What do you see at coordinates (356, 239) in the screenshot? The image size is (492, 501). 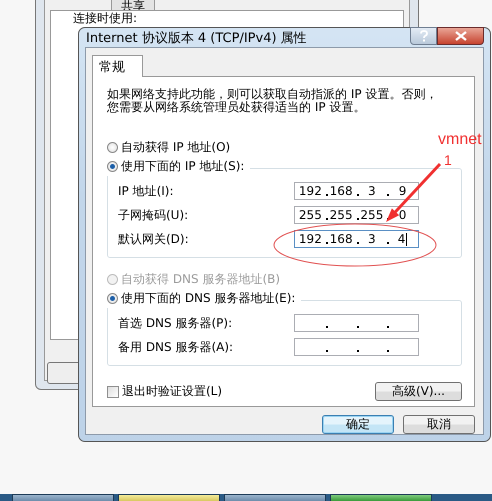 I see `ip-field: 192 168 3 4` at bounding box center [356, 239].